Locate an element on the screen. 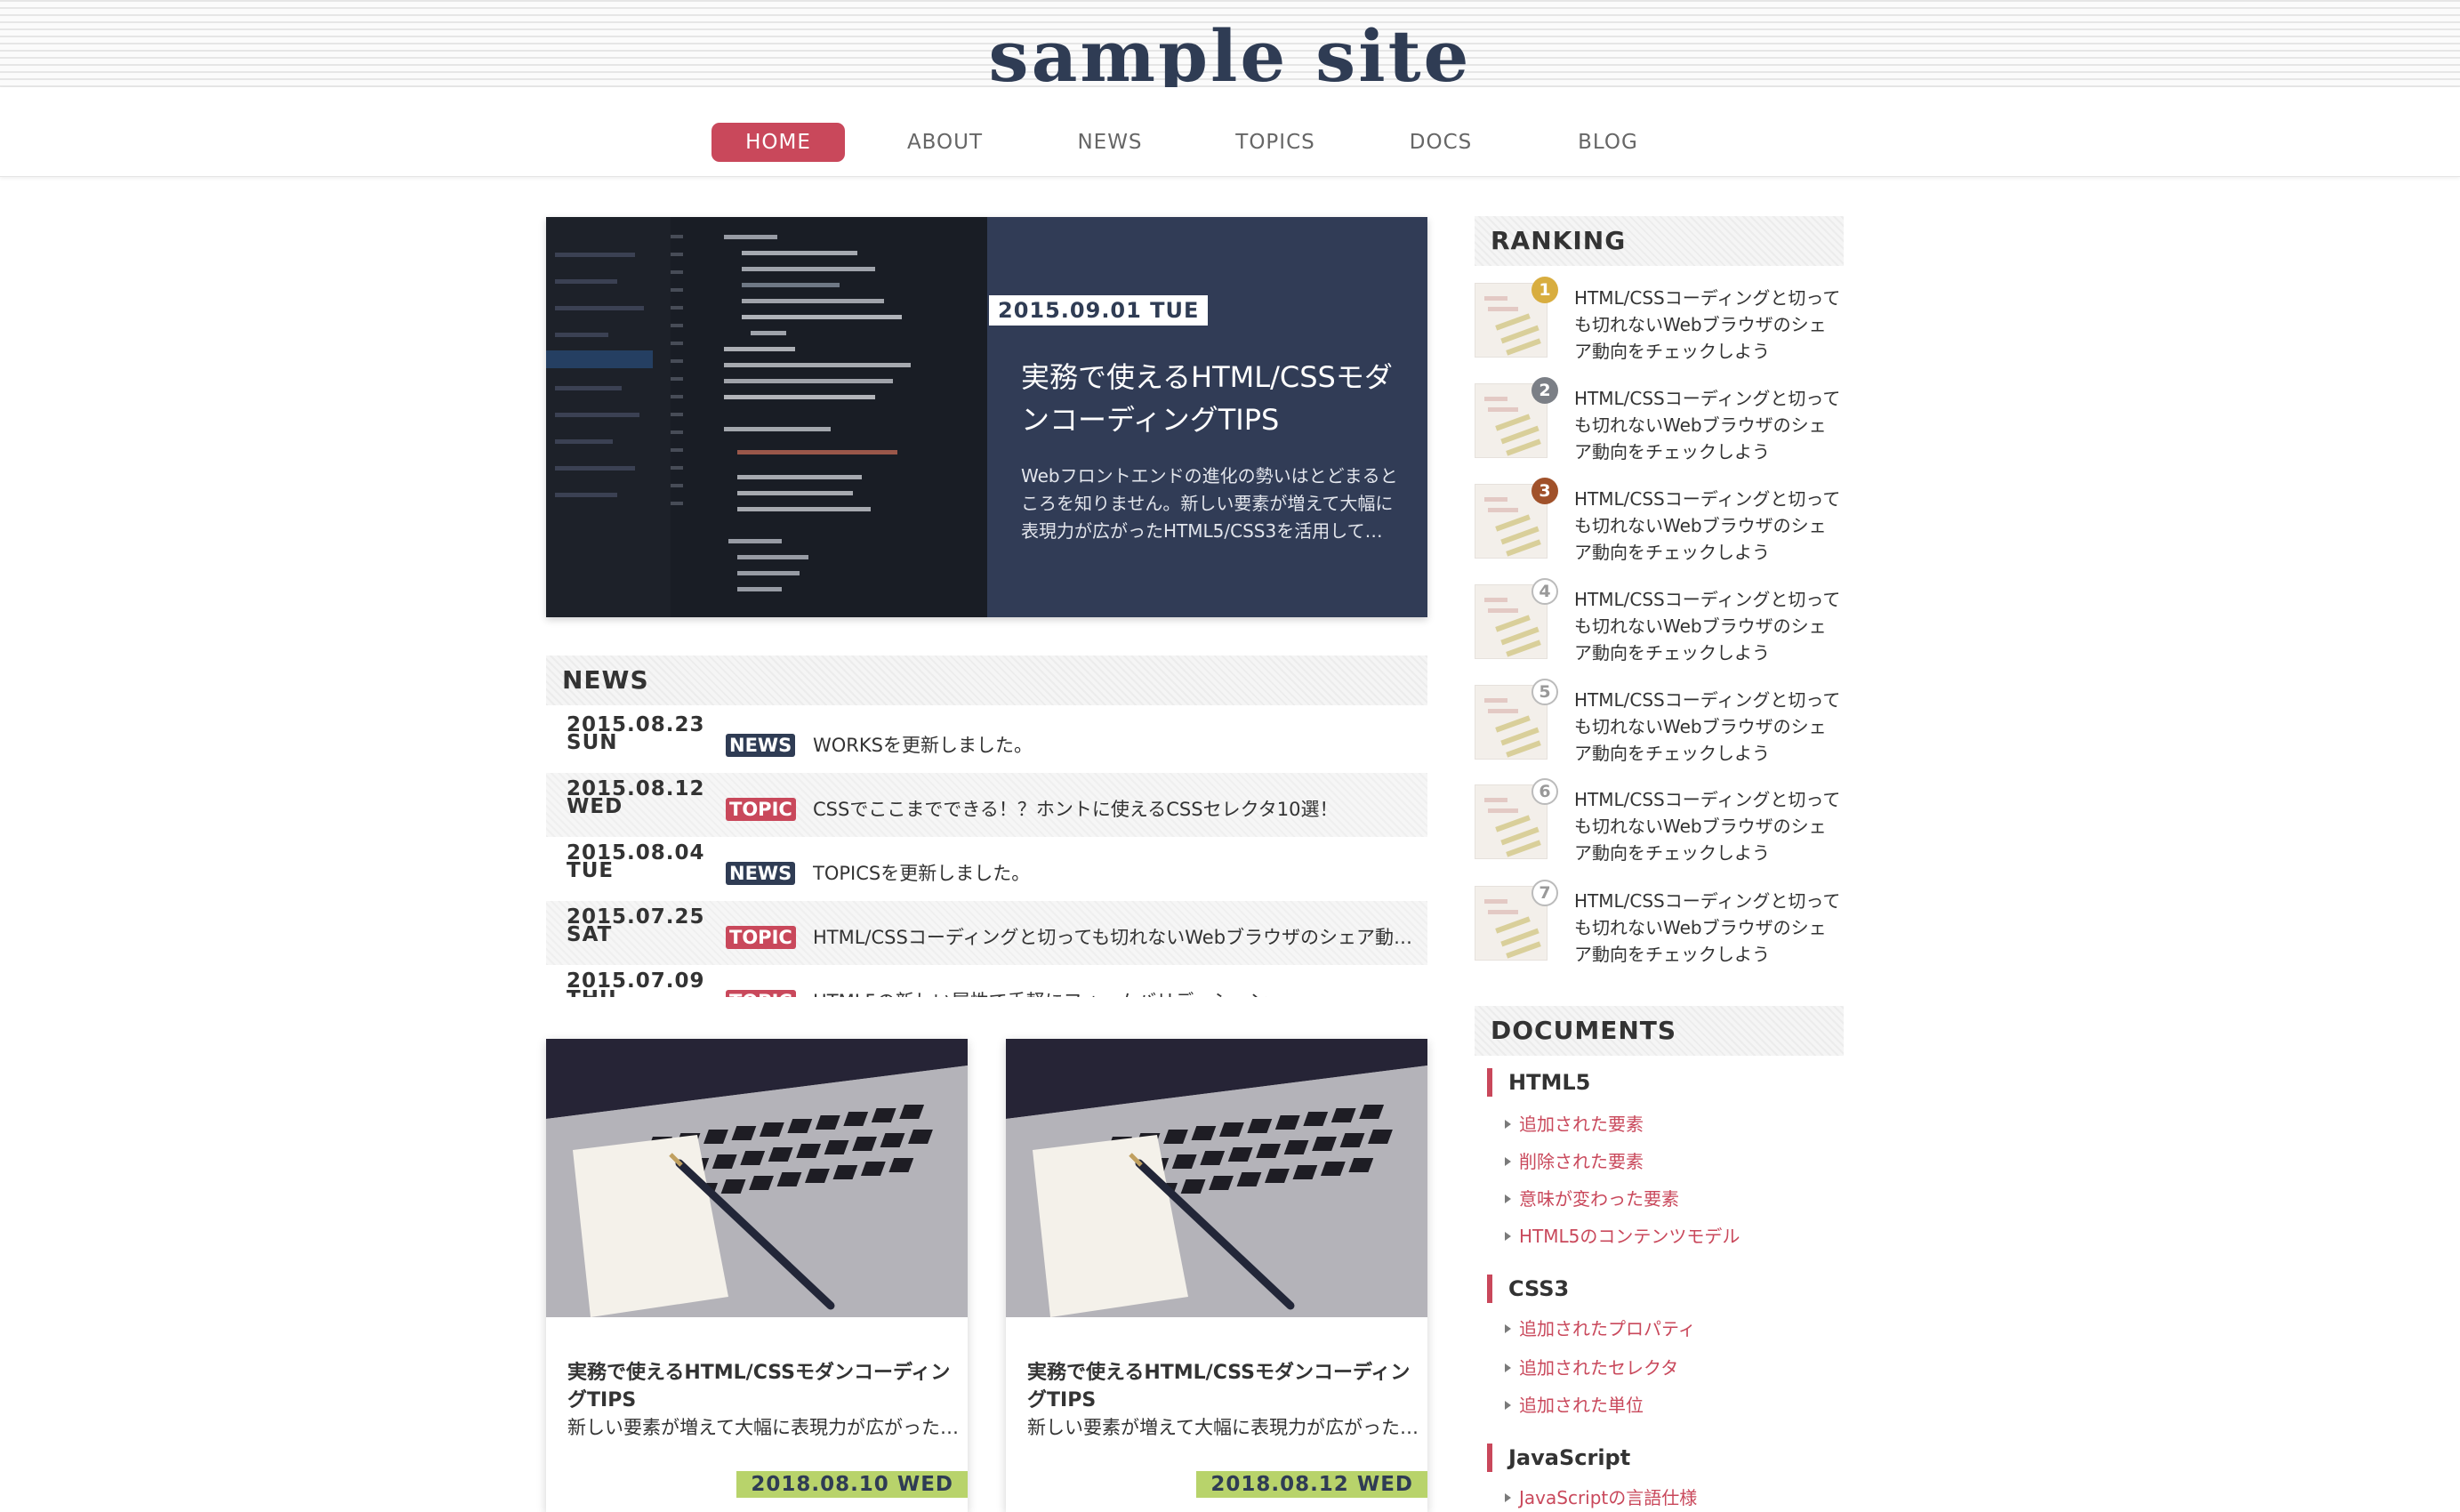  news-date: 2015.08.23 SUN is located at coordinates (636, 733).